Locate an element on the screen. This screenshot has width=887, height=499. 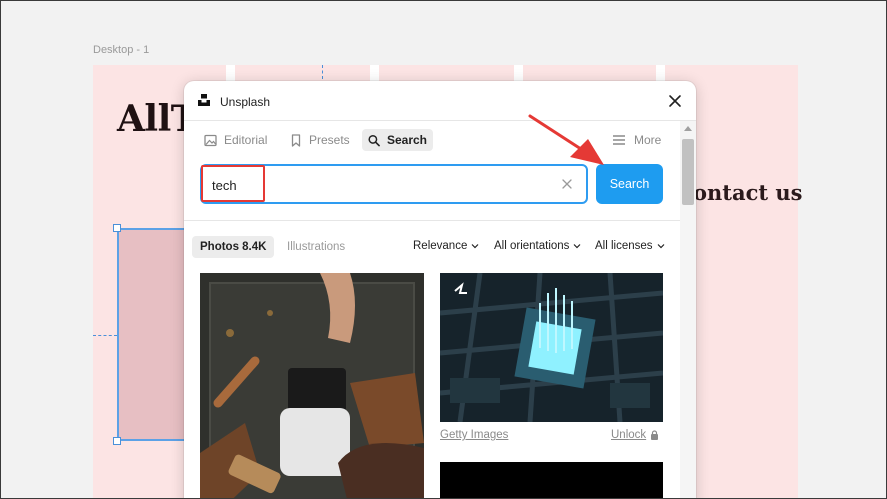
lock-icon is located at coordinates (655, 435).